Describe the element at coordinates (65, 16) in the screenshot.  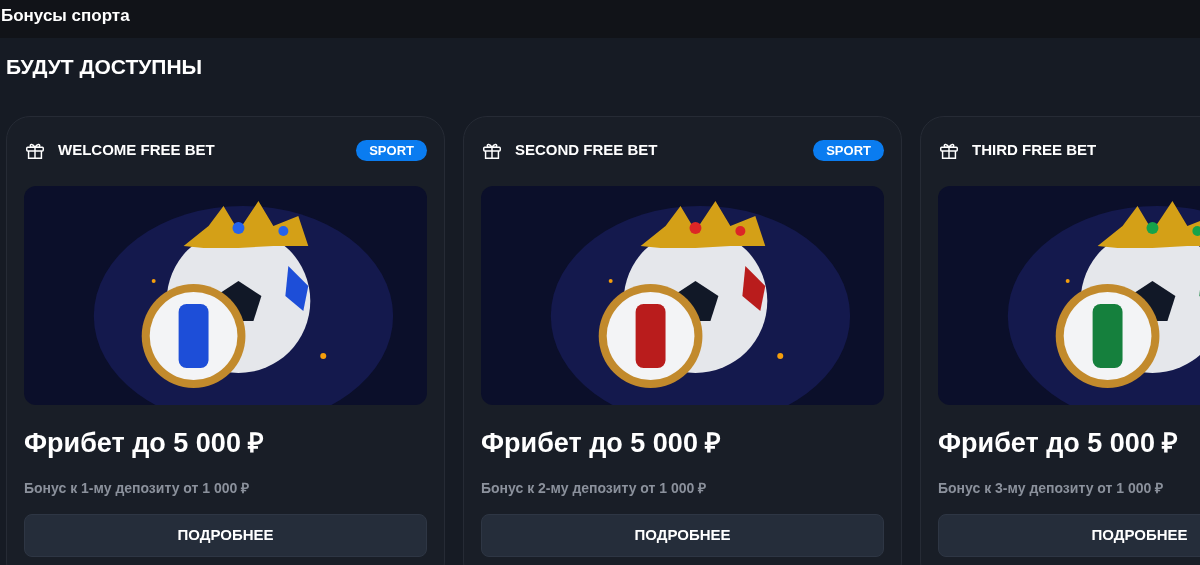
I see `page-title: Бонусы спорта` at that location.